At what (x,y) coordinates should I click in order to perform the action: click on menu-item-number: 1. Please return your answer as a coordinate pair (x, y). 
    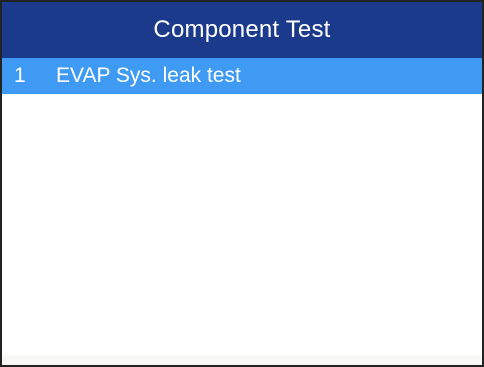
    Looking at the image, I should click on (20, 75).